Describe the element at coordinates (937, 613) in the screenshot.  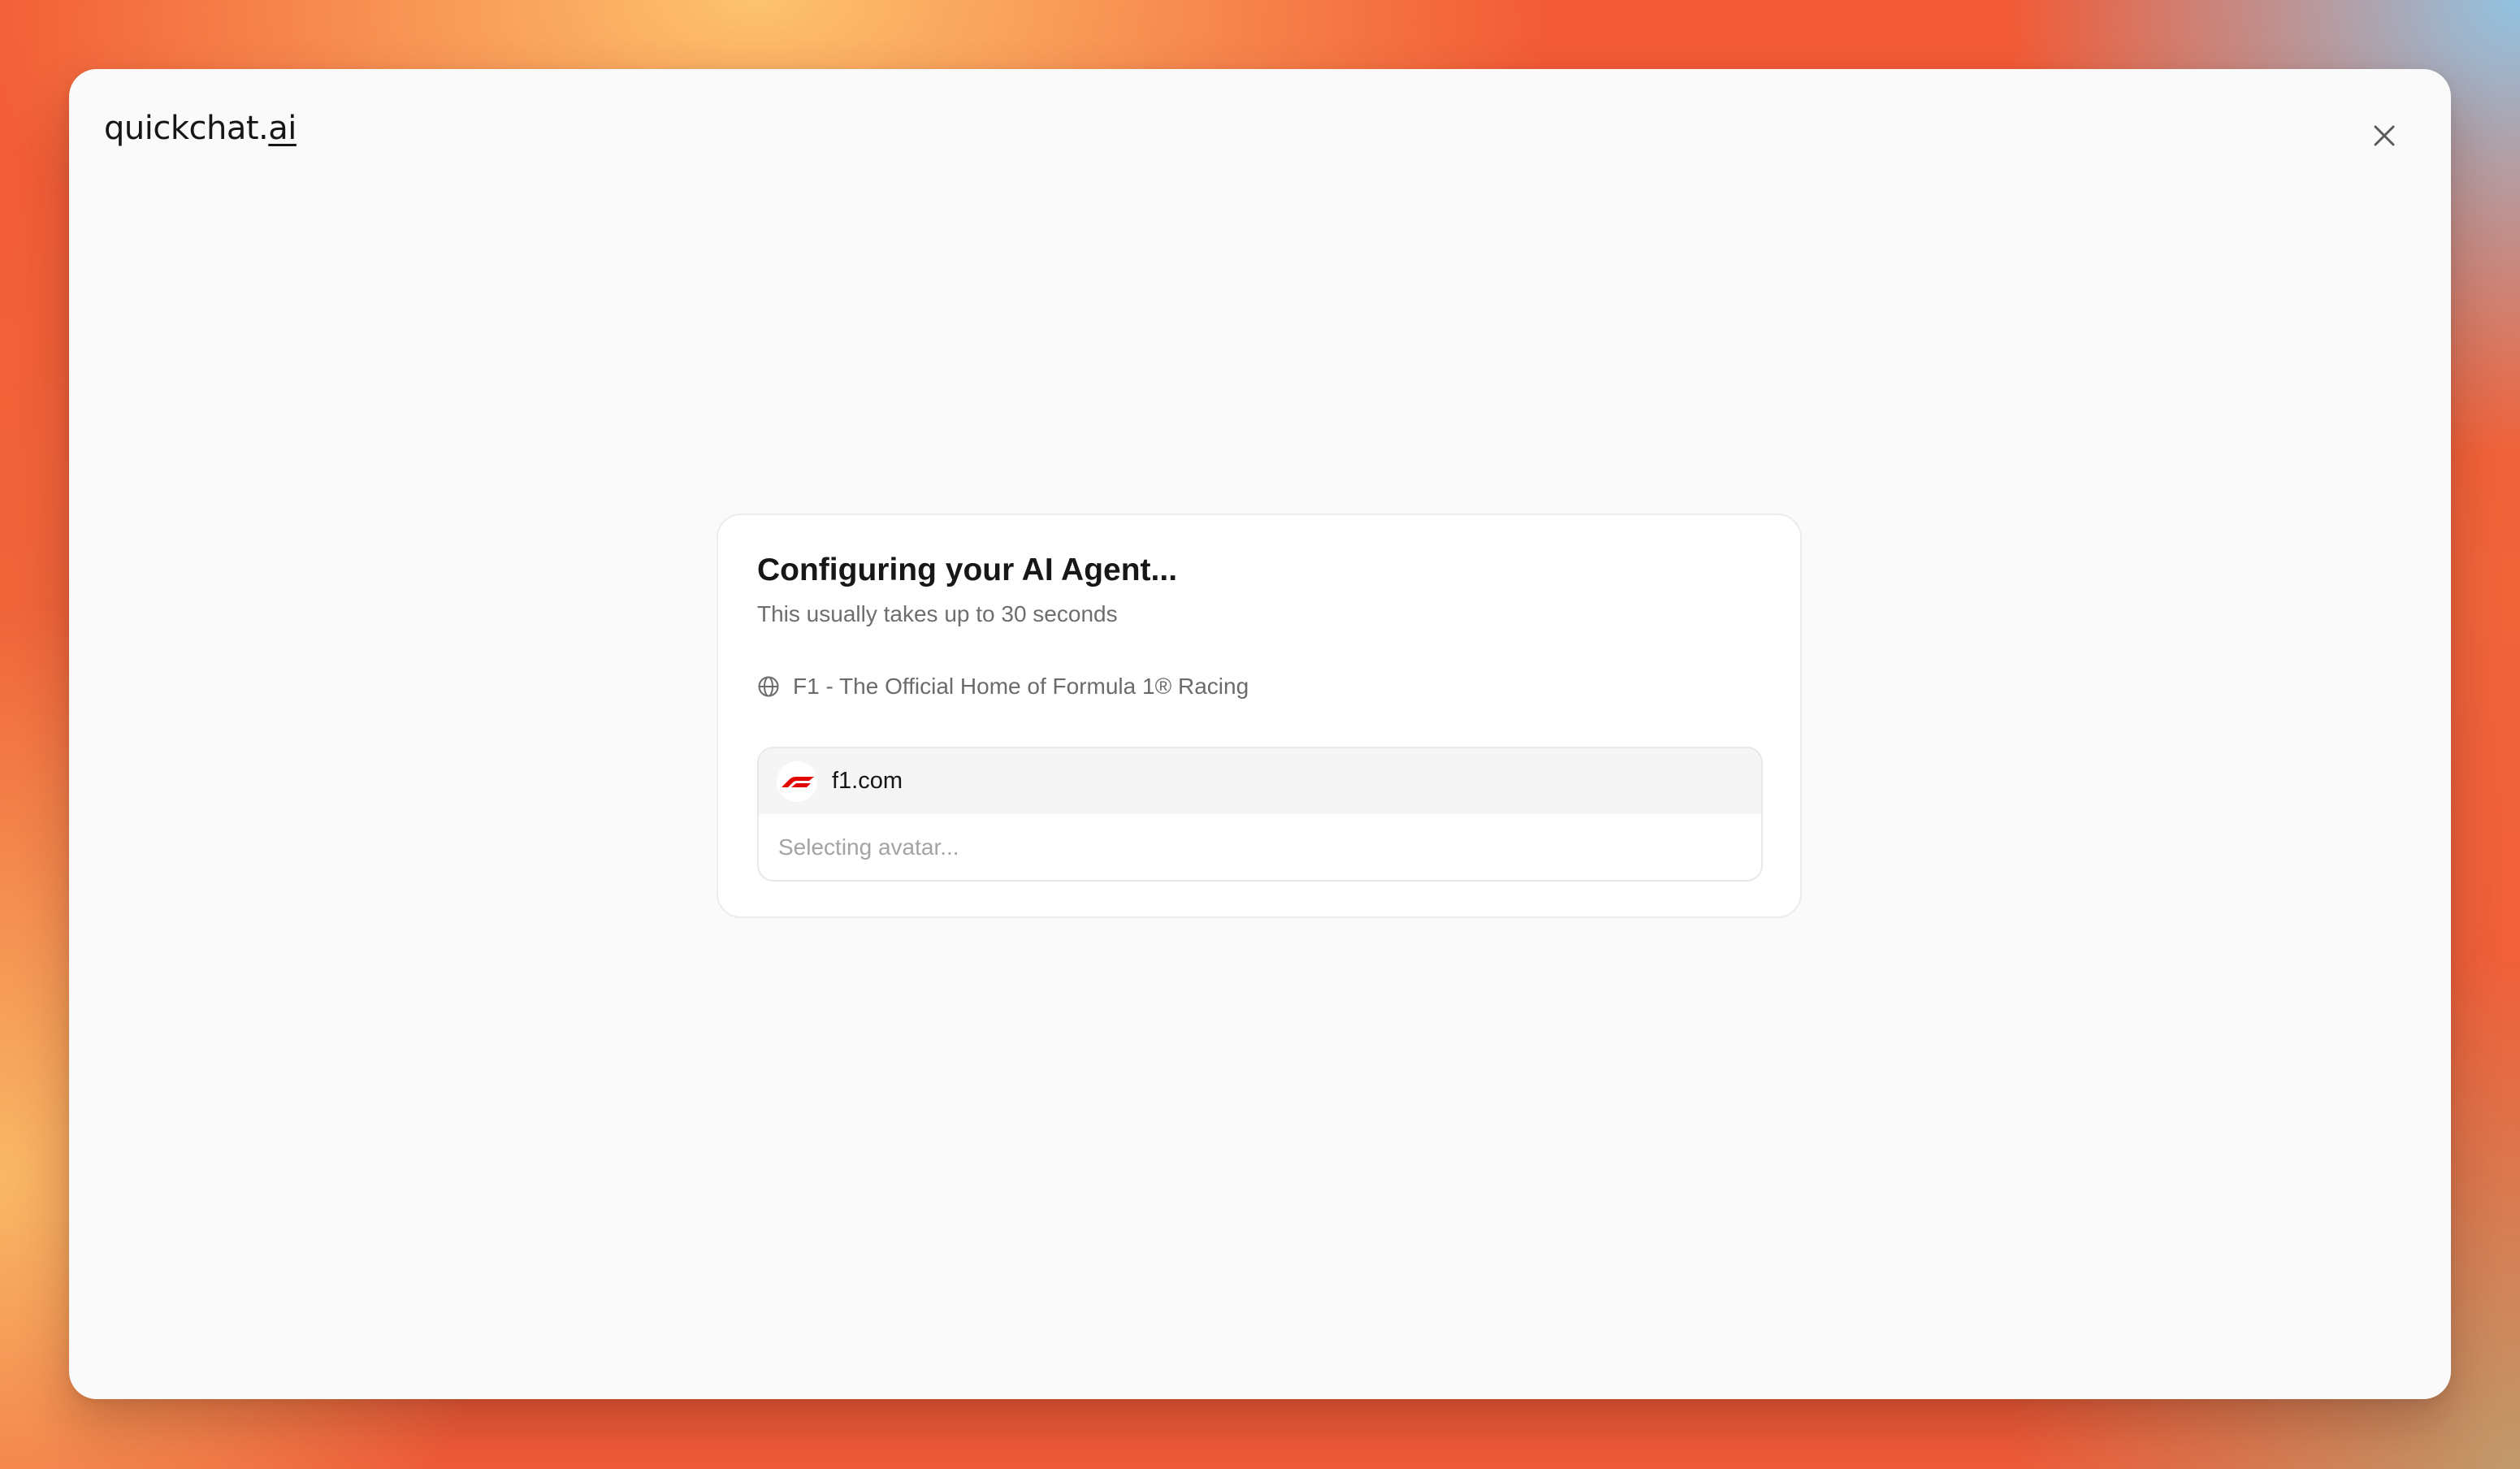
I see `card-subtitle: This usually takes up to 30 seconds` at that location.